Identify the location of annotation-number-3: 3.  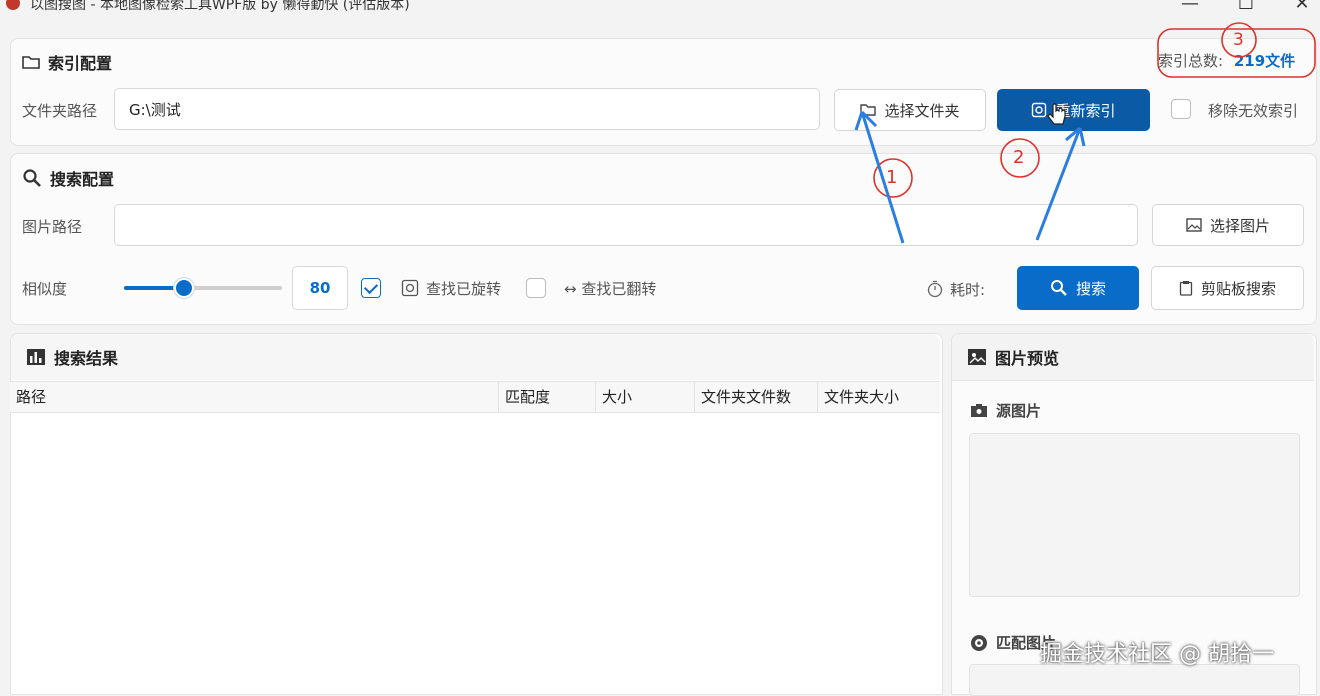
(1238, 40).